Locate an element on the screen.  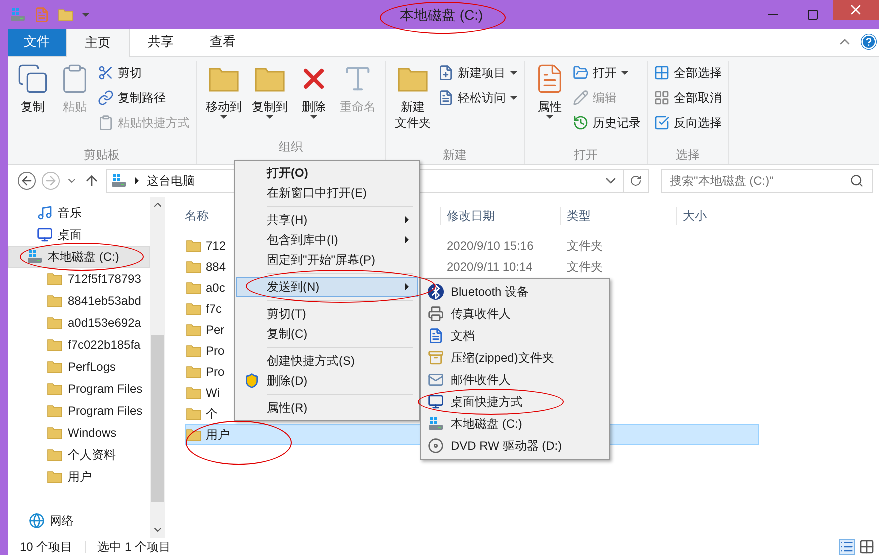
send-to-item: Bluetooth 设备 is located at coordinates (515, 292).